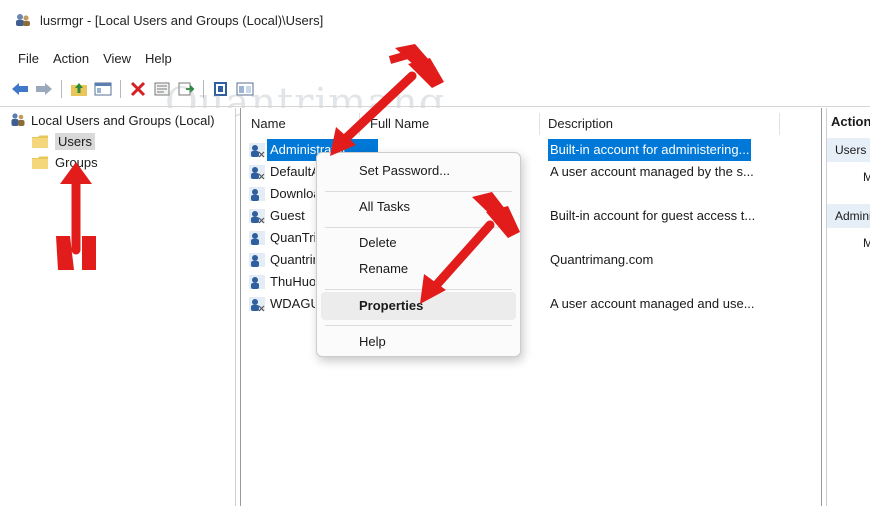 The width and height of the screenshot is (870, 506). Describe the element at coordinates (500, 207) in the screenshot. I see `submenu-arrow-icon: ›` at that location.